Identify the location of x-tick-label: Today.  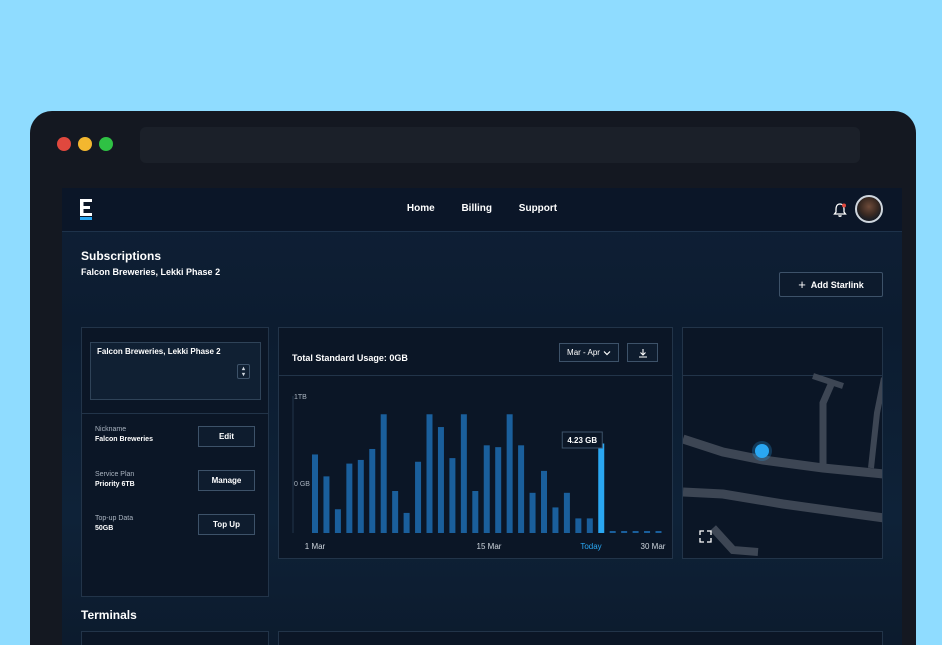
(590, 546).